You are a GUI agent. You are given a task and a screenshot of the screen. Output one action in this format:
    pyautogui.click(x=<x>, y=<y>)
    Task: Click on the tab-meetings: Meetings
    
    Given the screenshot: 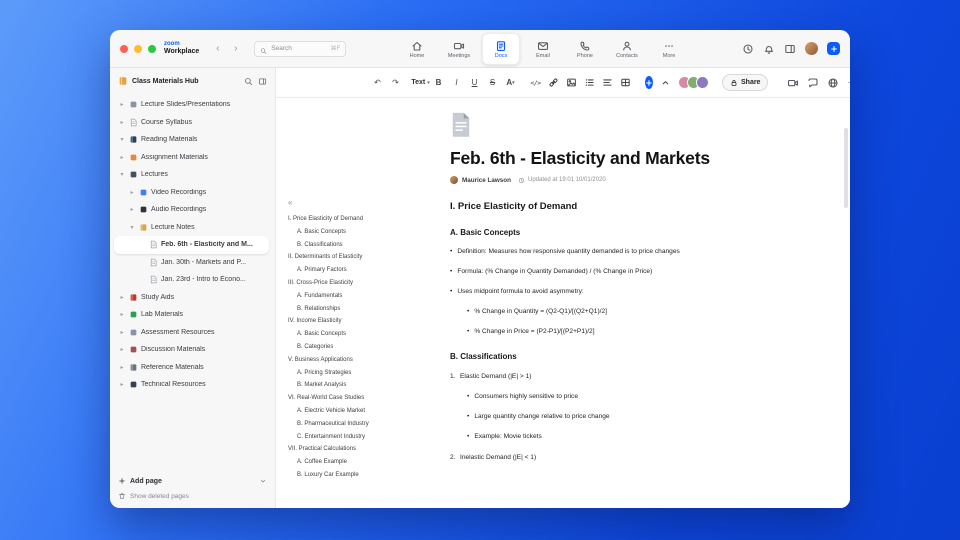 What is the action you would take?
    pyautogui.click(x=459, y=49)
    